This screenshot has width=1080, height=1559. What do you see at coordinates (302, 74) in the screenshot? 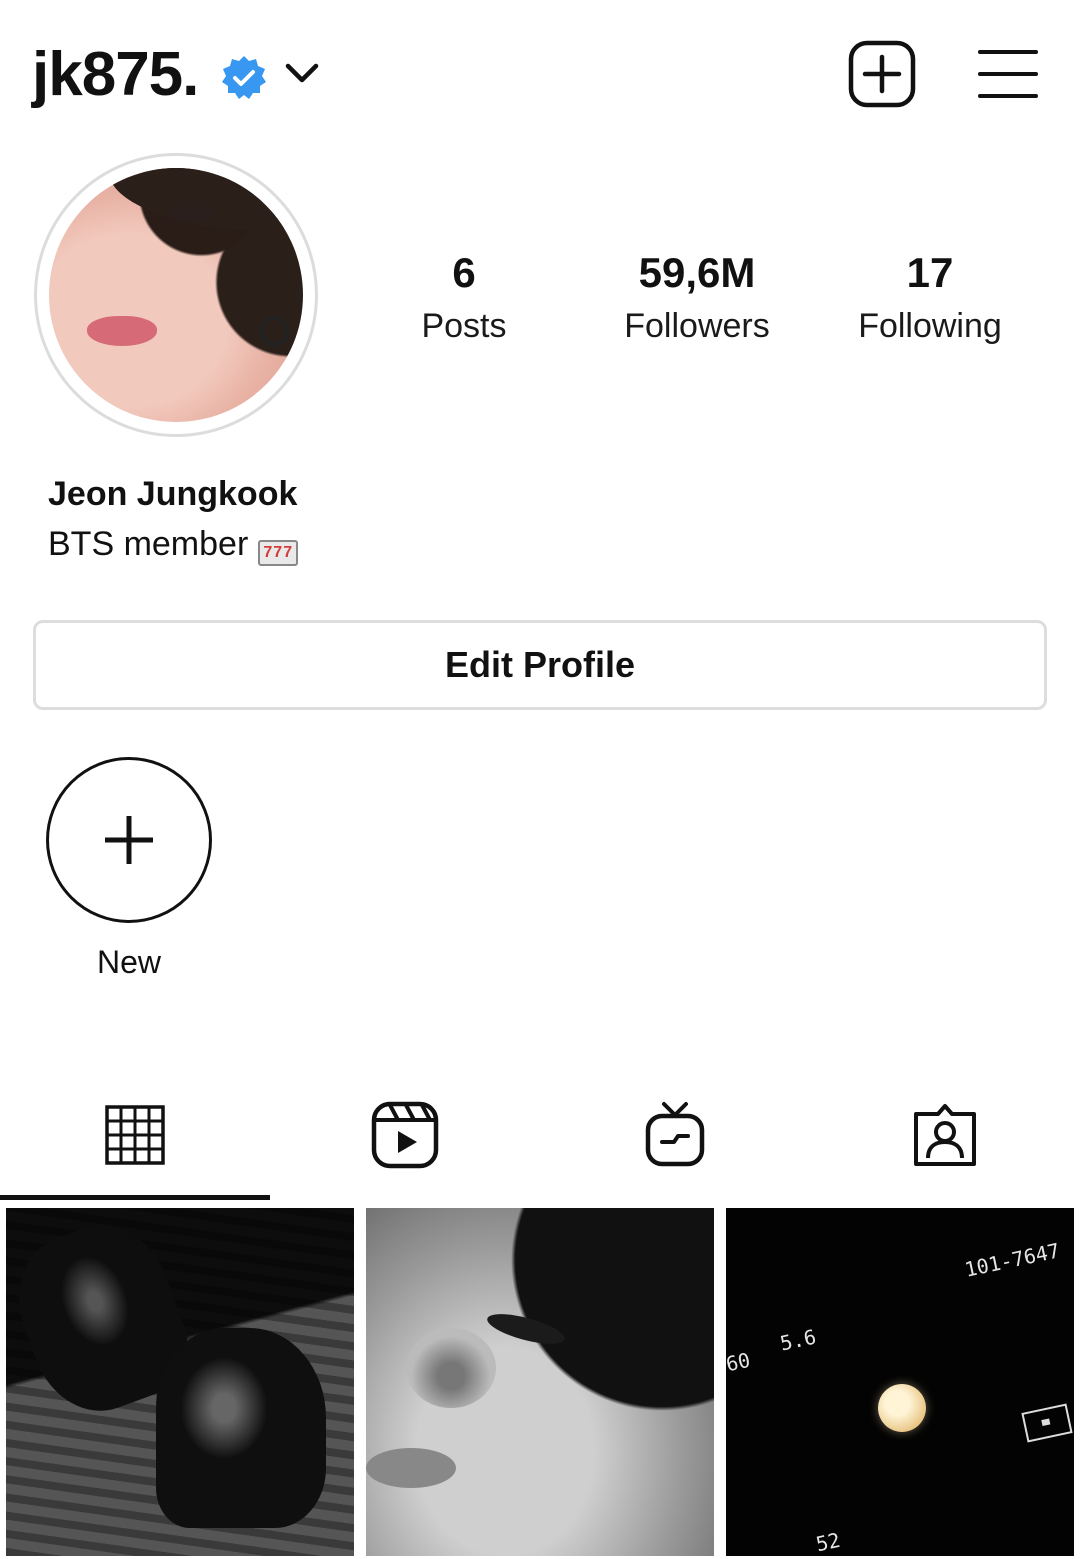
I see `chevron-down-icon` at bounding box center [302, 74].